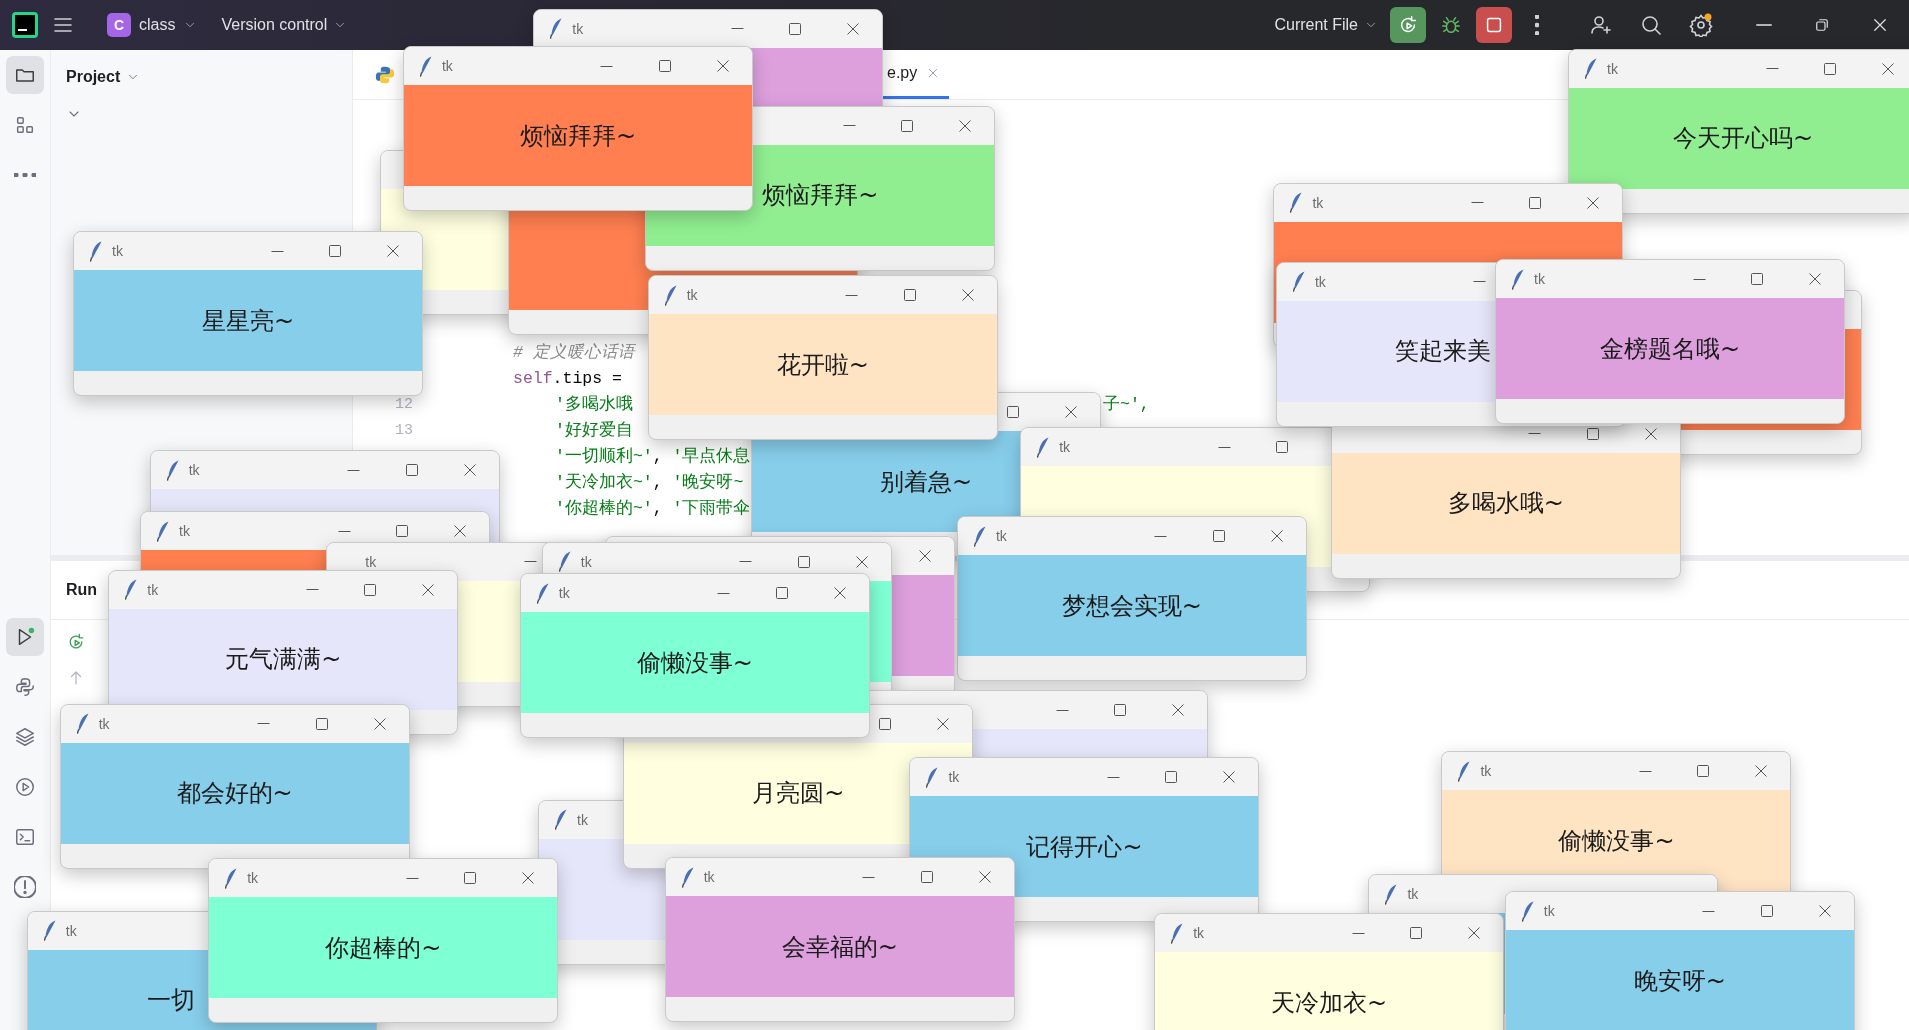 The width and height of the screenshot is (1909, 1030). What do you see at coordinates (653, 508) in the screenshot?
I see `code-line: '你超棒的~', '下雨带伞` at bounding box center [653, 508].